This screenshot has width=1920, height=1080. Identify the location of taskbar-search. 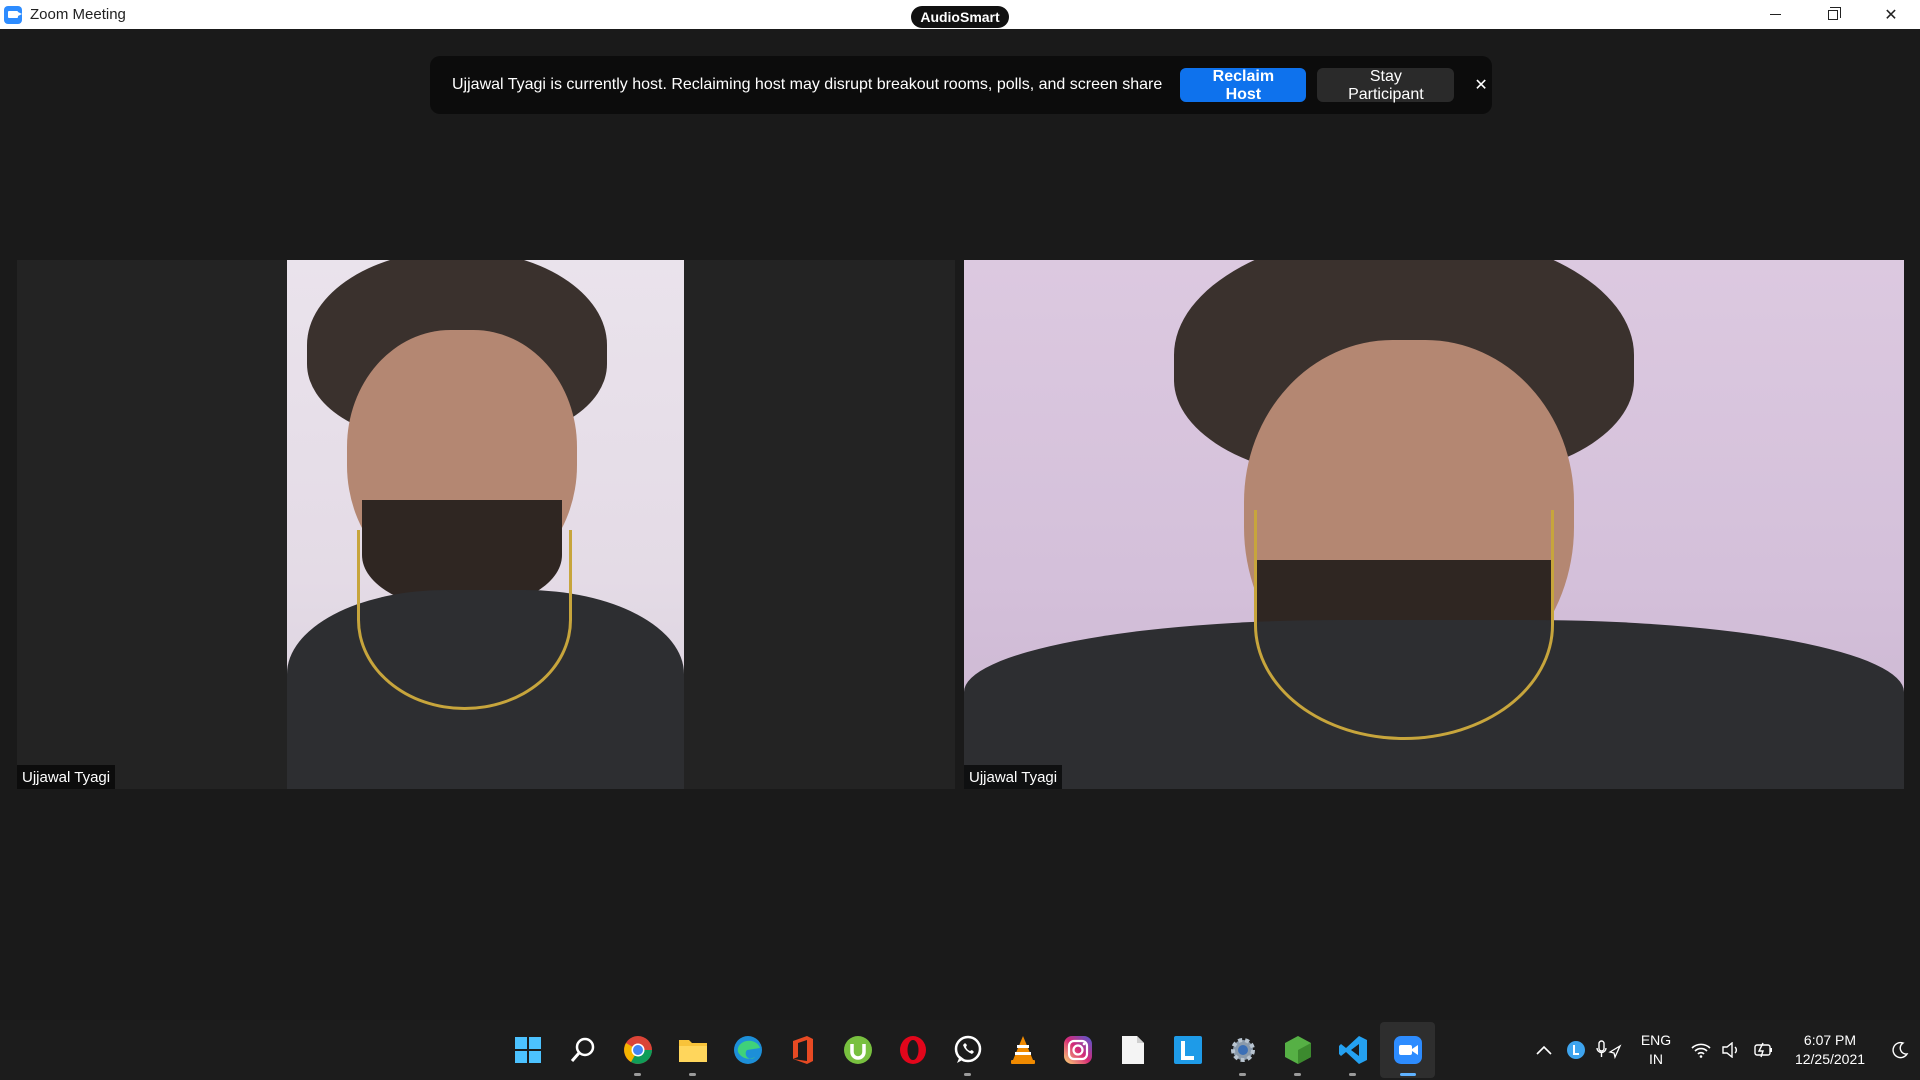
(582, 1050).